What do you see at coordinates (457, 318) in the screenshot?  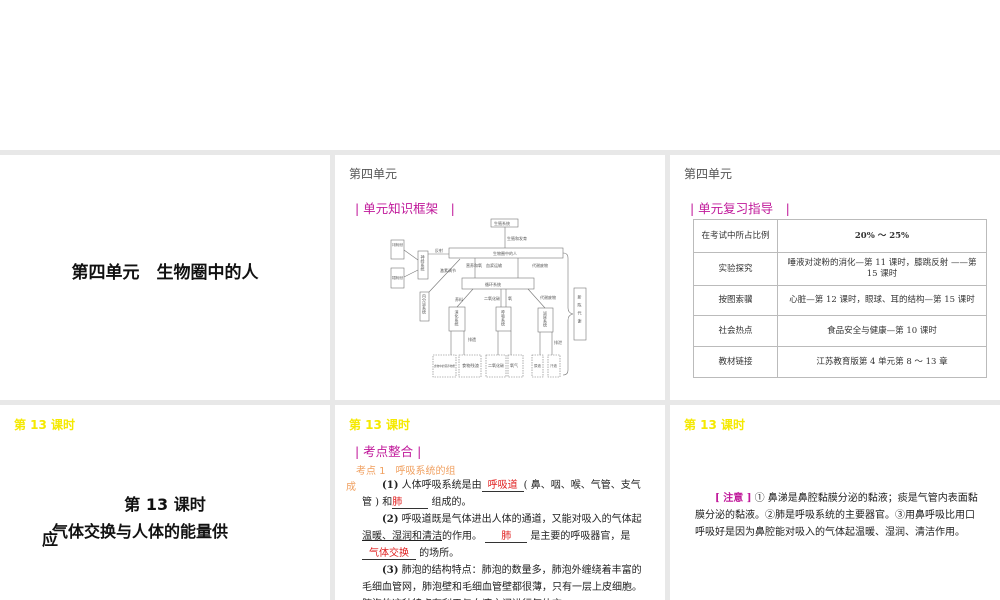 I see `diagram-label: 消化系统` at bounding box center [457, 318].